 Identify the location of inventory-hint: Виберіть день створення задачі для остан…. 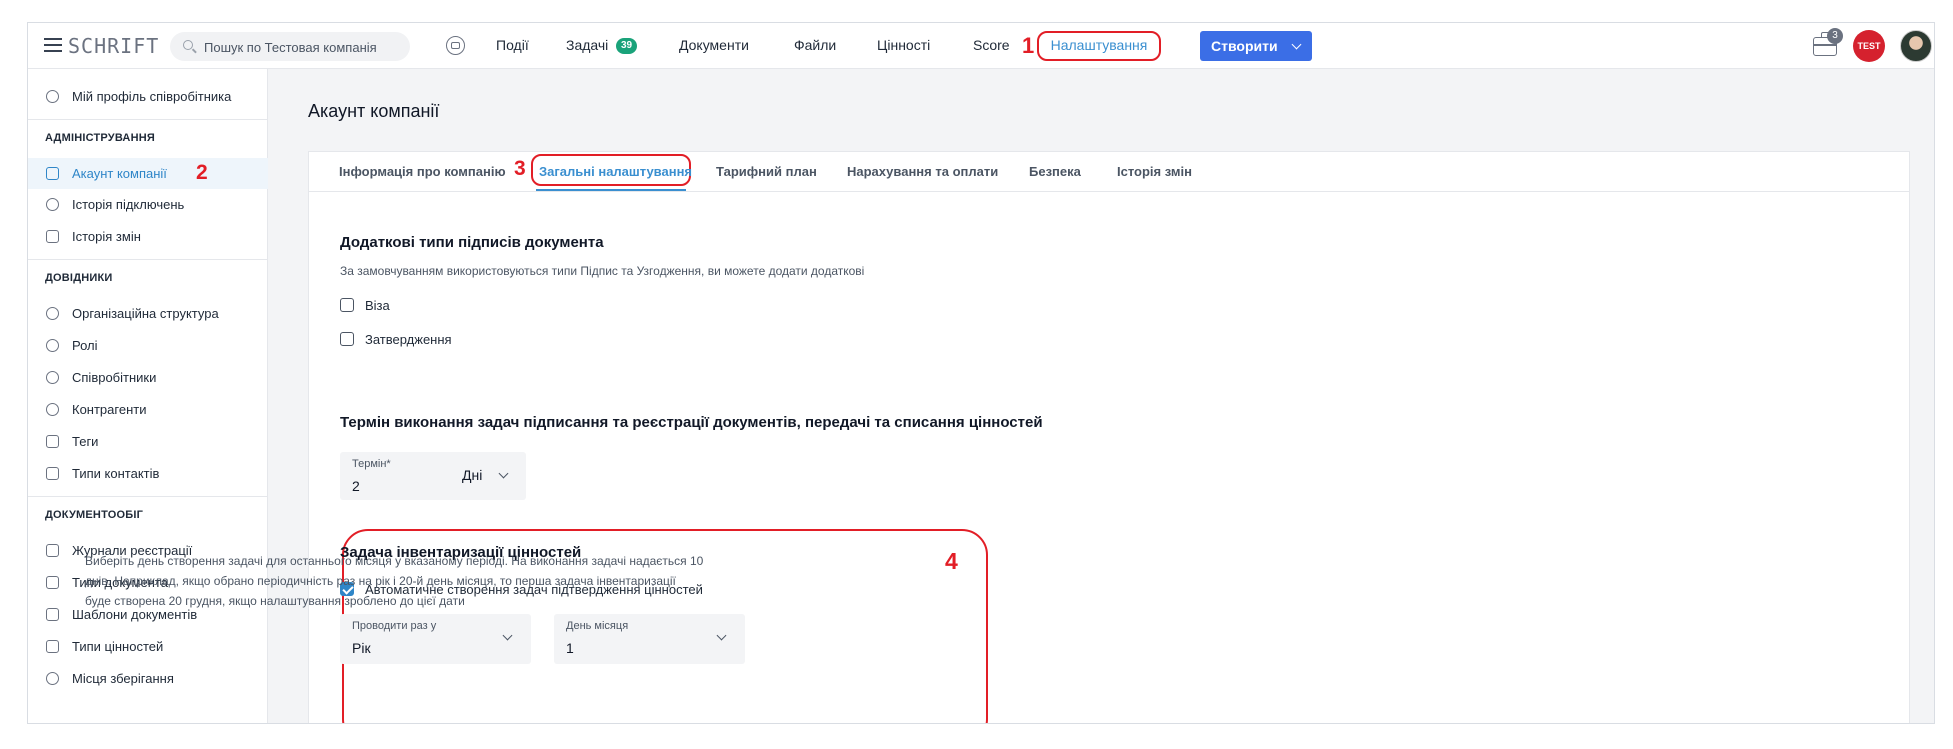
(394, 581).